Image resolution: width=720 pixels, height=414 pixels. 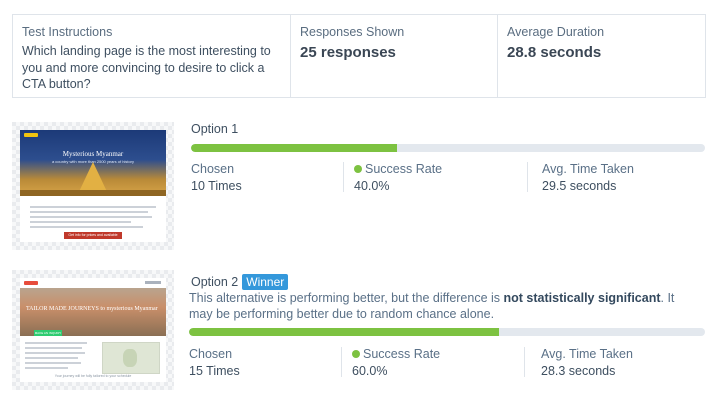 What do you see at coordinates (215, 129) in the screenshot?
I see `option-1-title: Option 1` at bounding box center [215, 129].